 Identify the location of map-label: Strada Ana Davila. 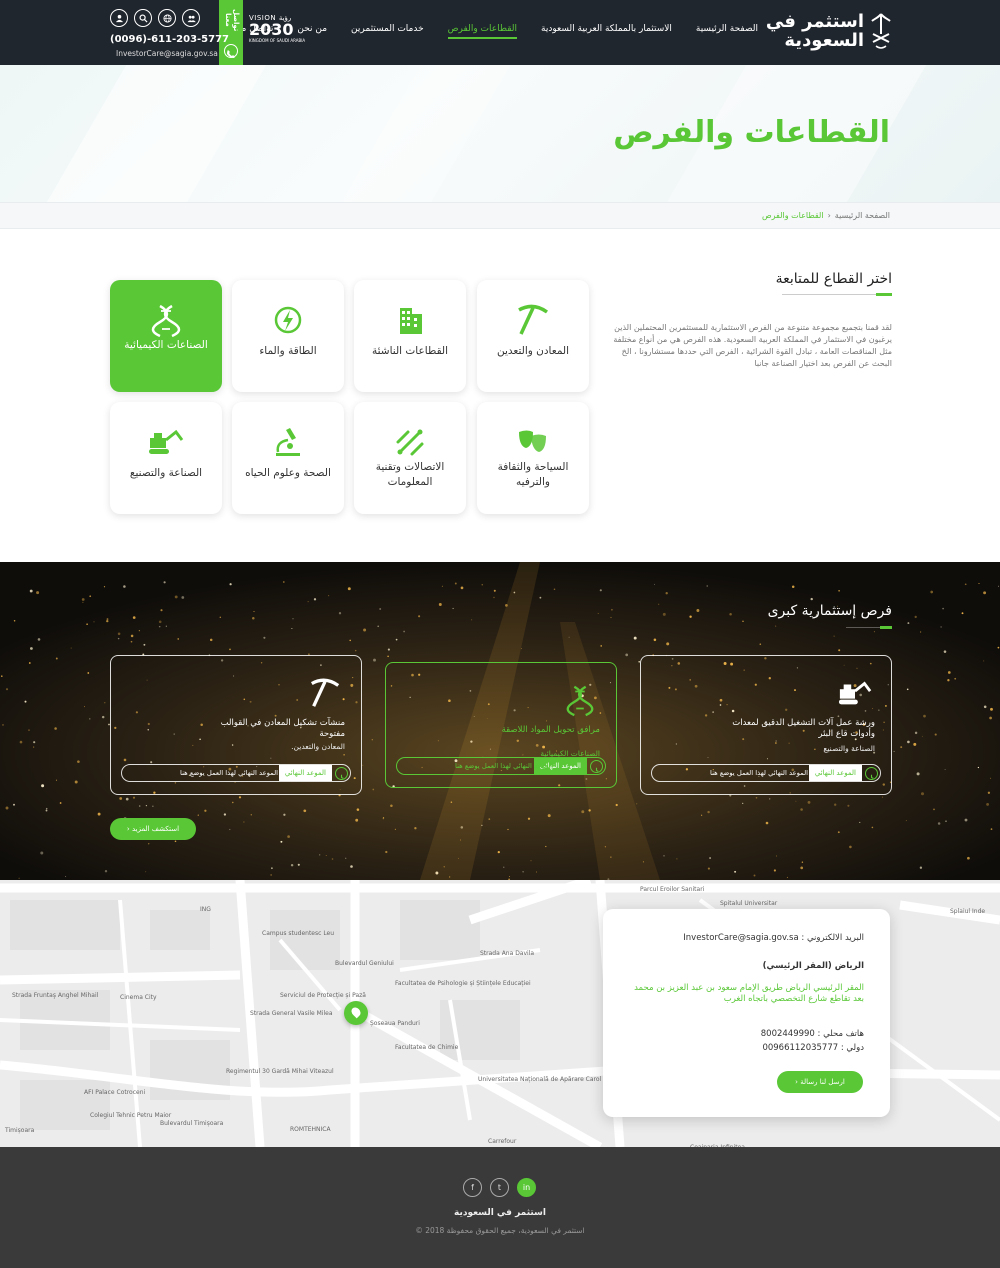
(507, 953).